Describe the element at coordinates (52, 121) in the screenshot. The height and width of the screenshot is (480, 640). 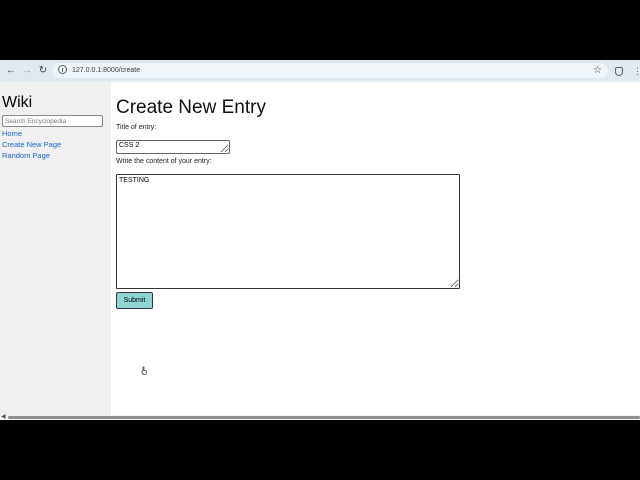
I see `search-input` at that location.